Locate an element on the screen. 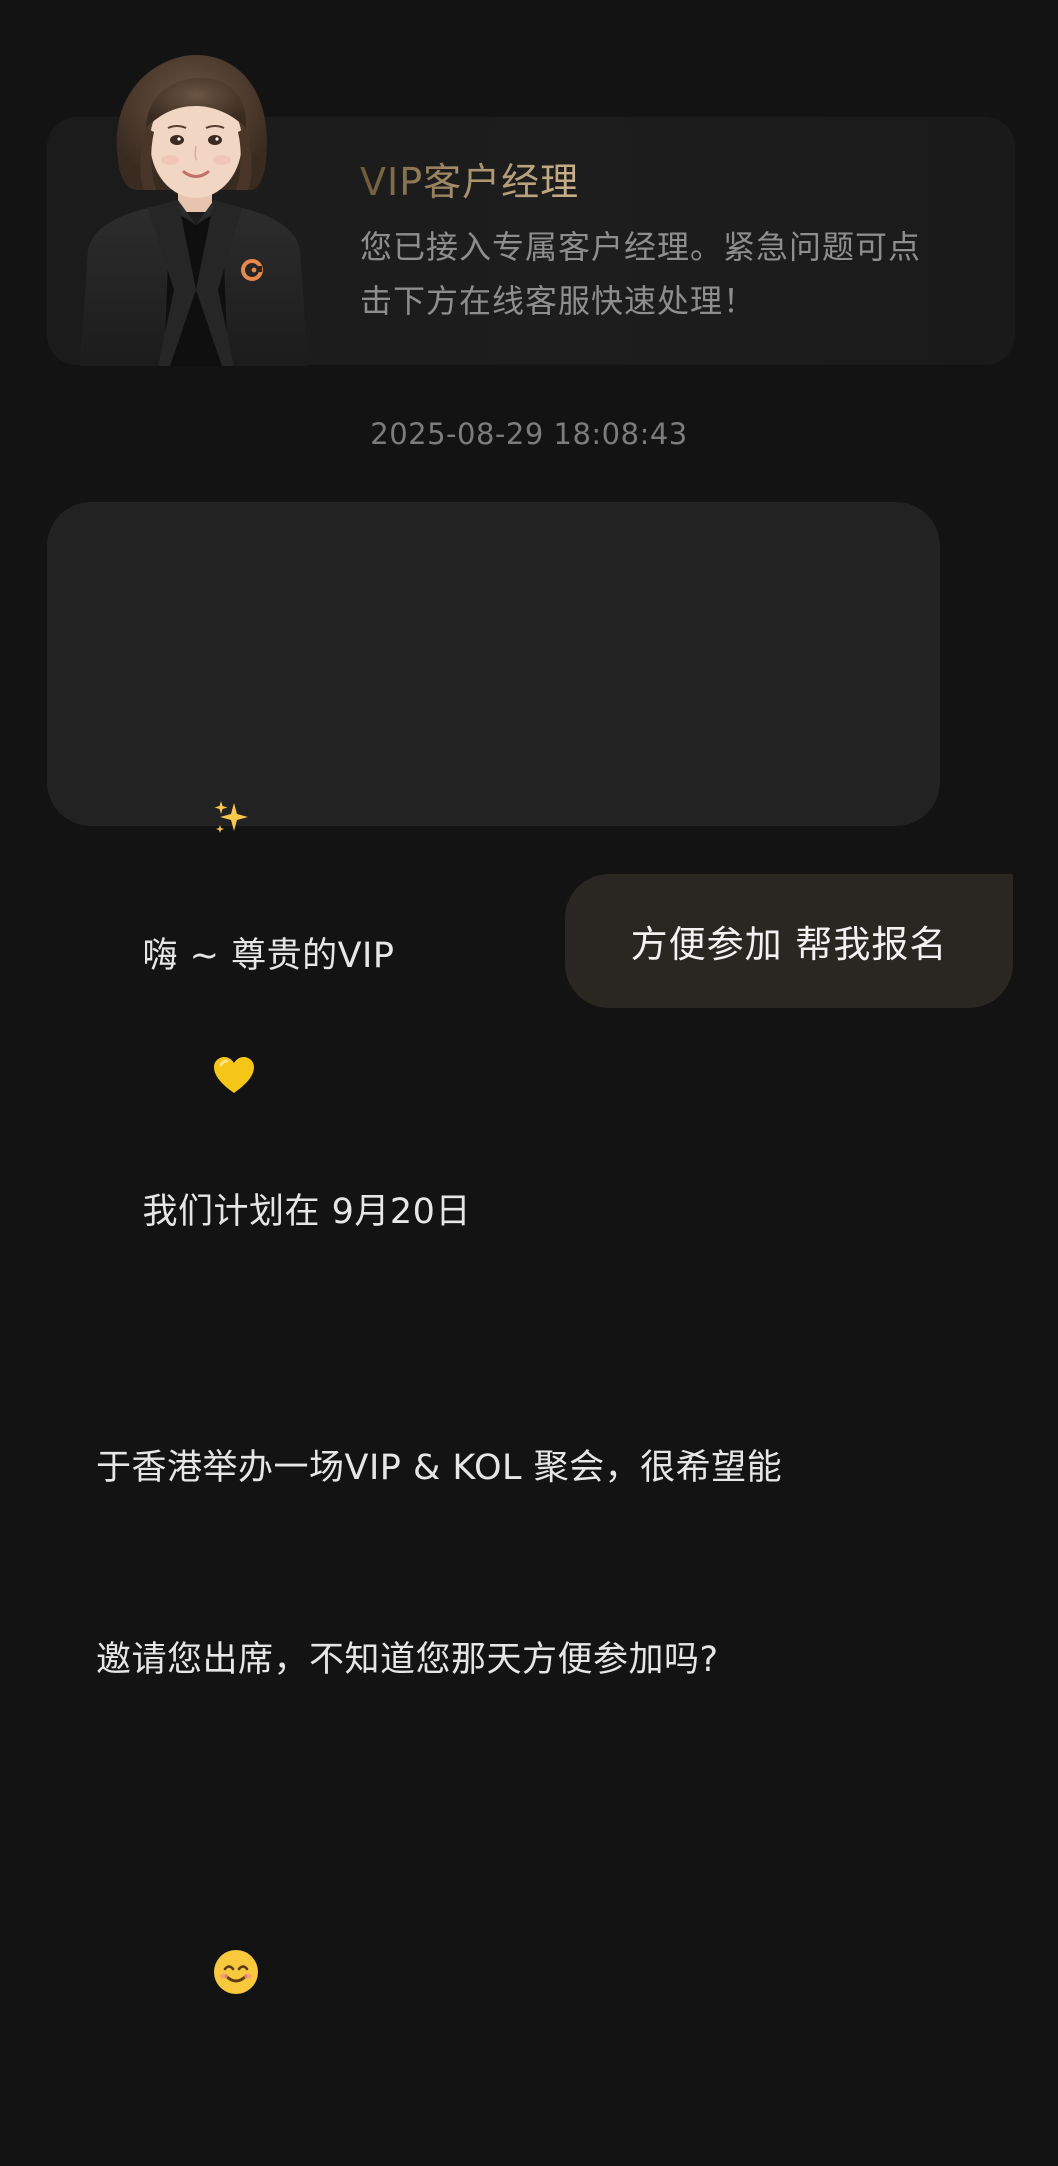 Image resolution: width=1058 pixels, height=2166 pixels. manager-description-line-1: 您已接入专属客户经理。紧急问题可点 is located at coordinates (641, 247).